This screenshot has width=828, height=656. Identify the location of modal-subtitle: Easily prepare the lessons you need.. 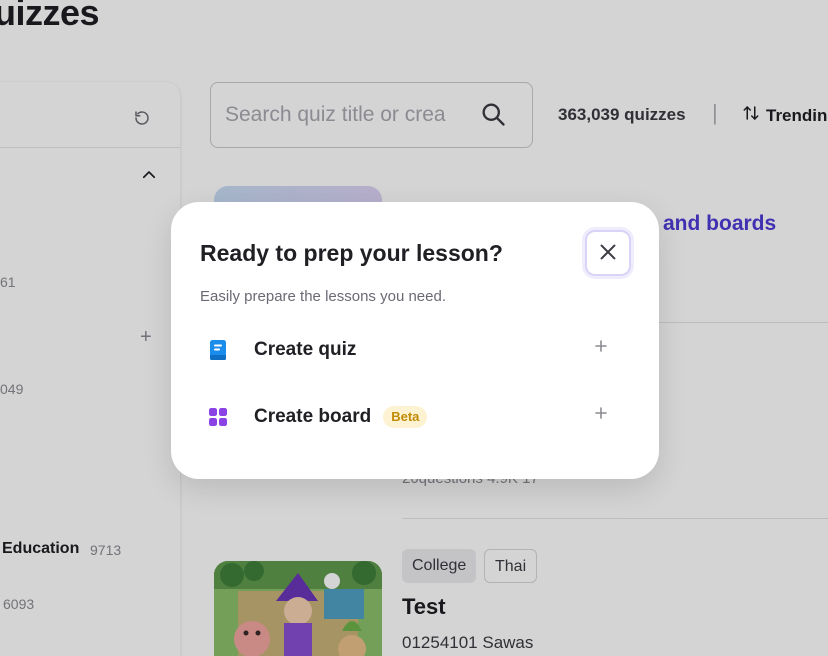
(323, 296).